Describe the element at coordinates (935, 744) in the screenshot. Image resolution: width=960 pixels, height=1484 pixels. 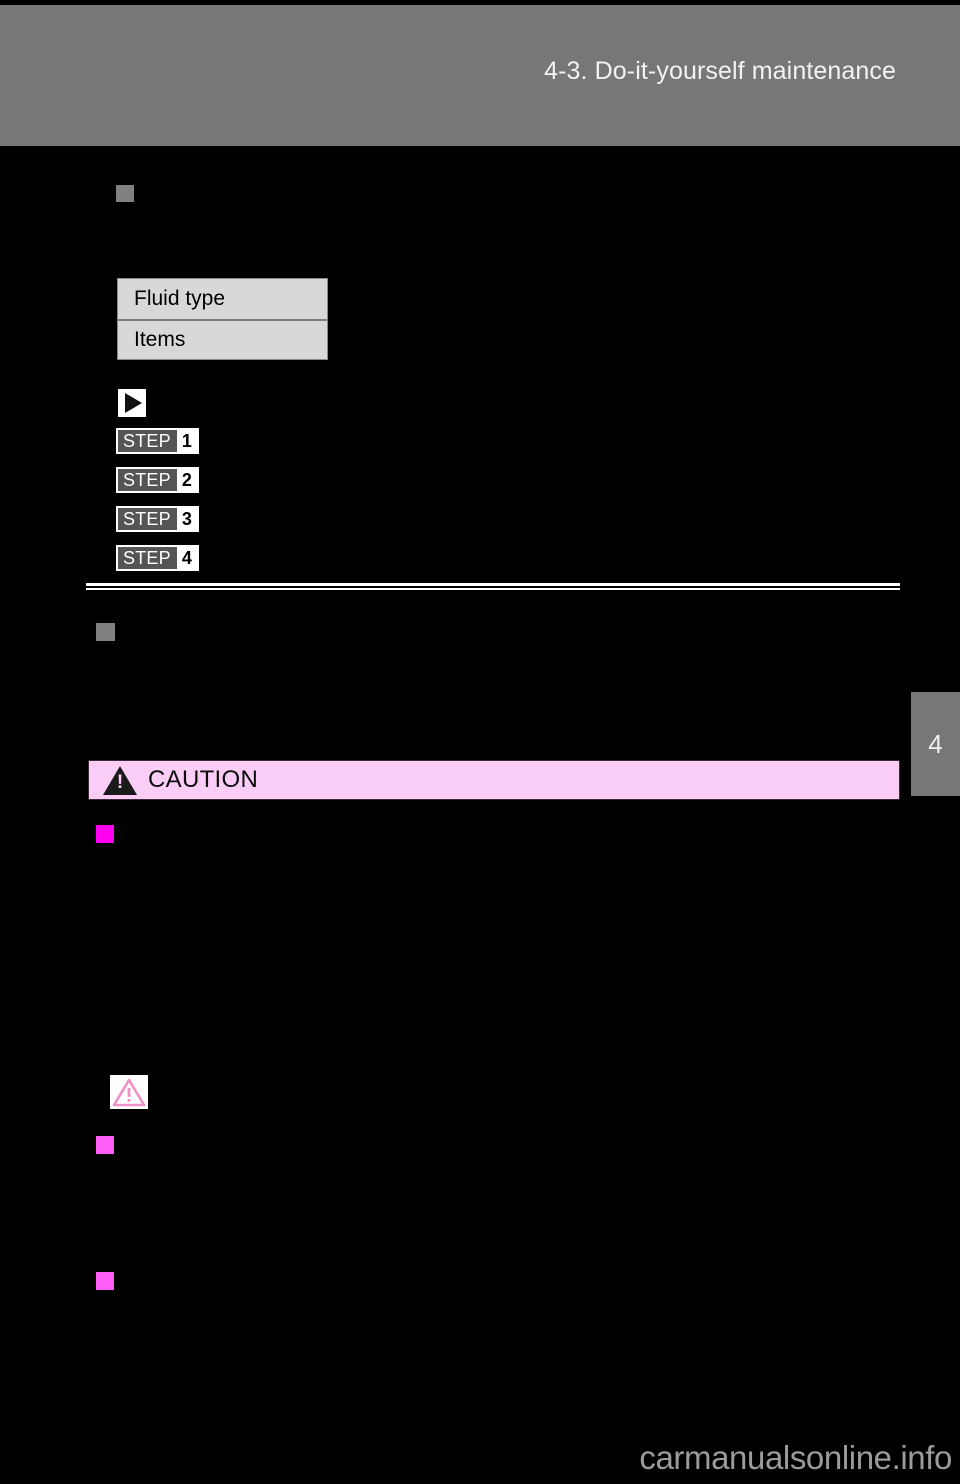
I see `chapter-tab: 4` at that location.